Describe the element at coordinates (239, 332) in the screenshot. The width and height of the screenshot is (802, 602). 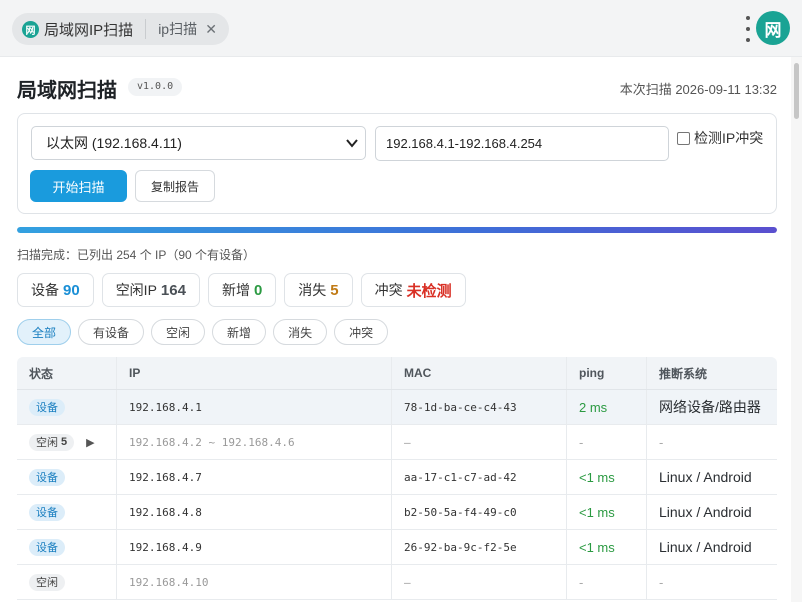
I see `filter-pill: 新增` at that location.